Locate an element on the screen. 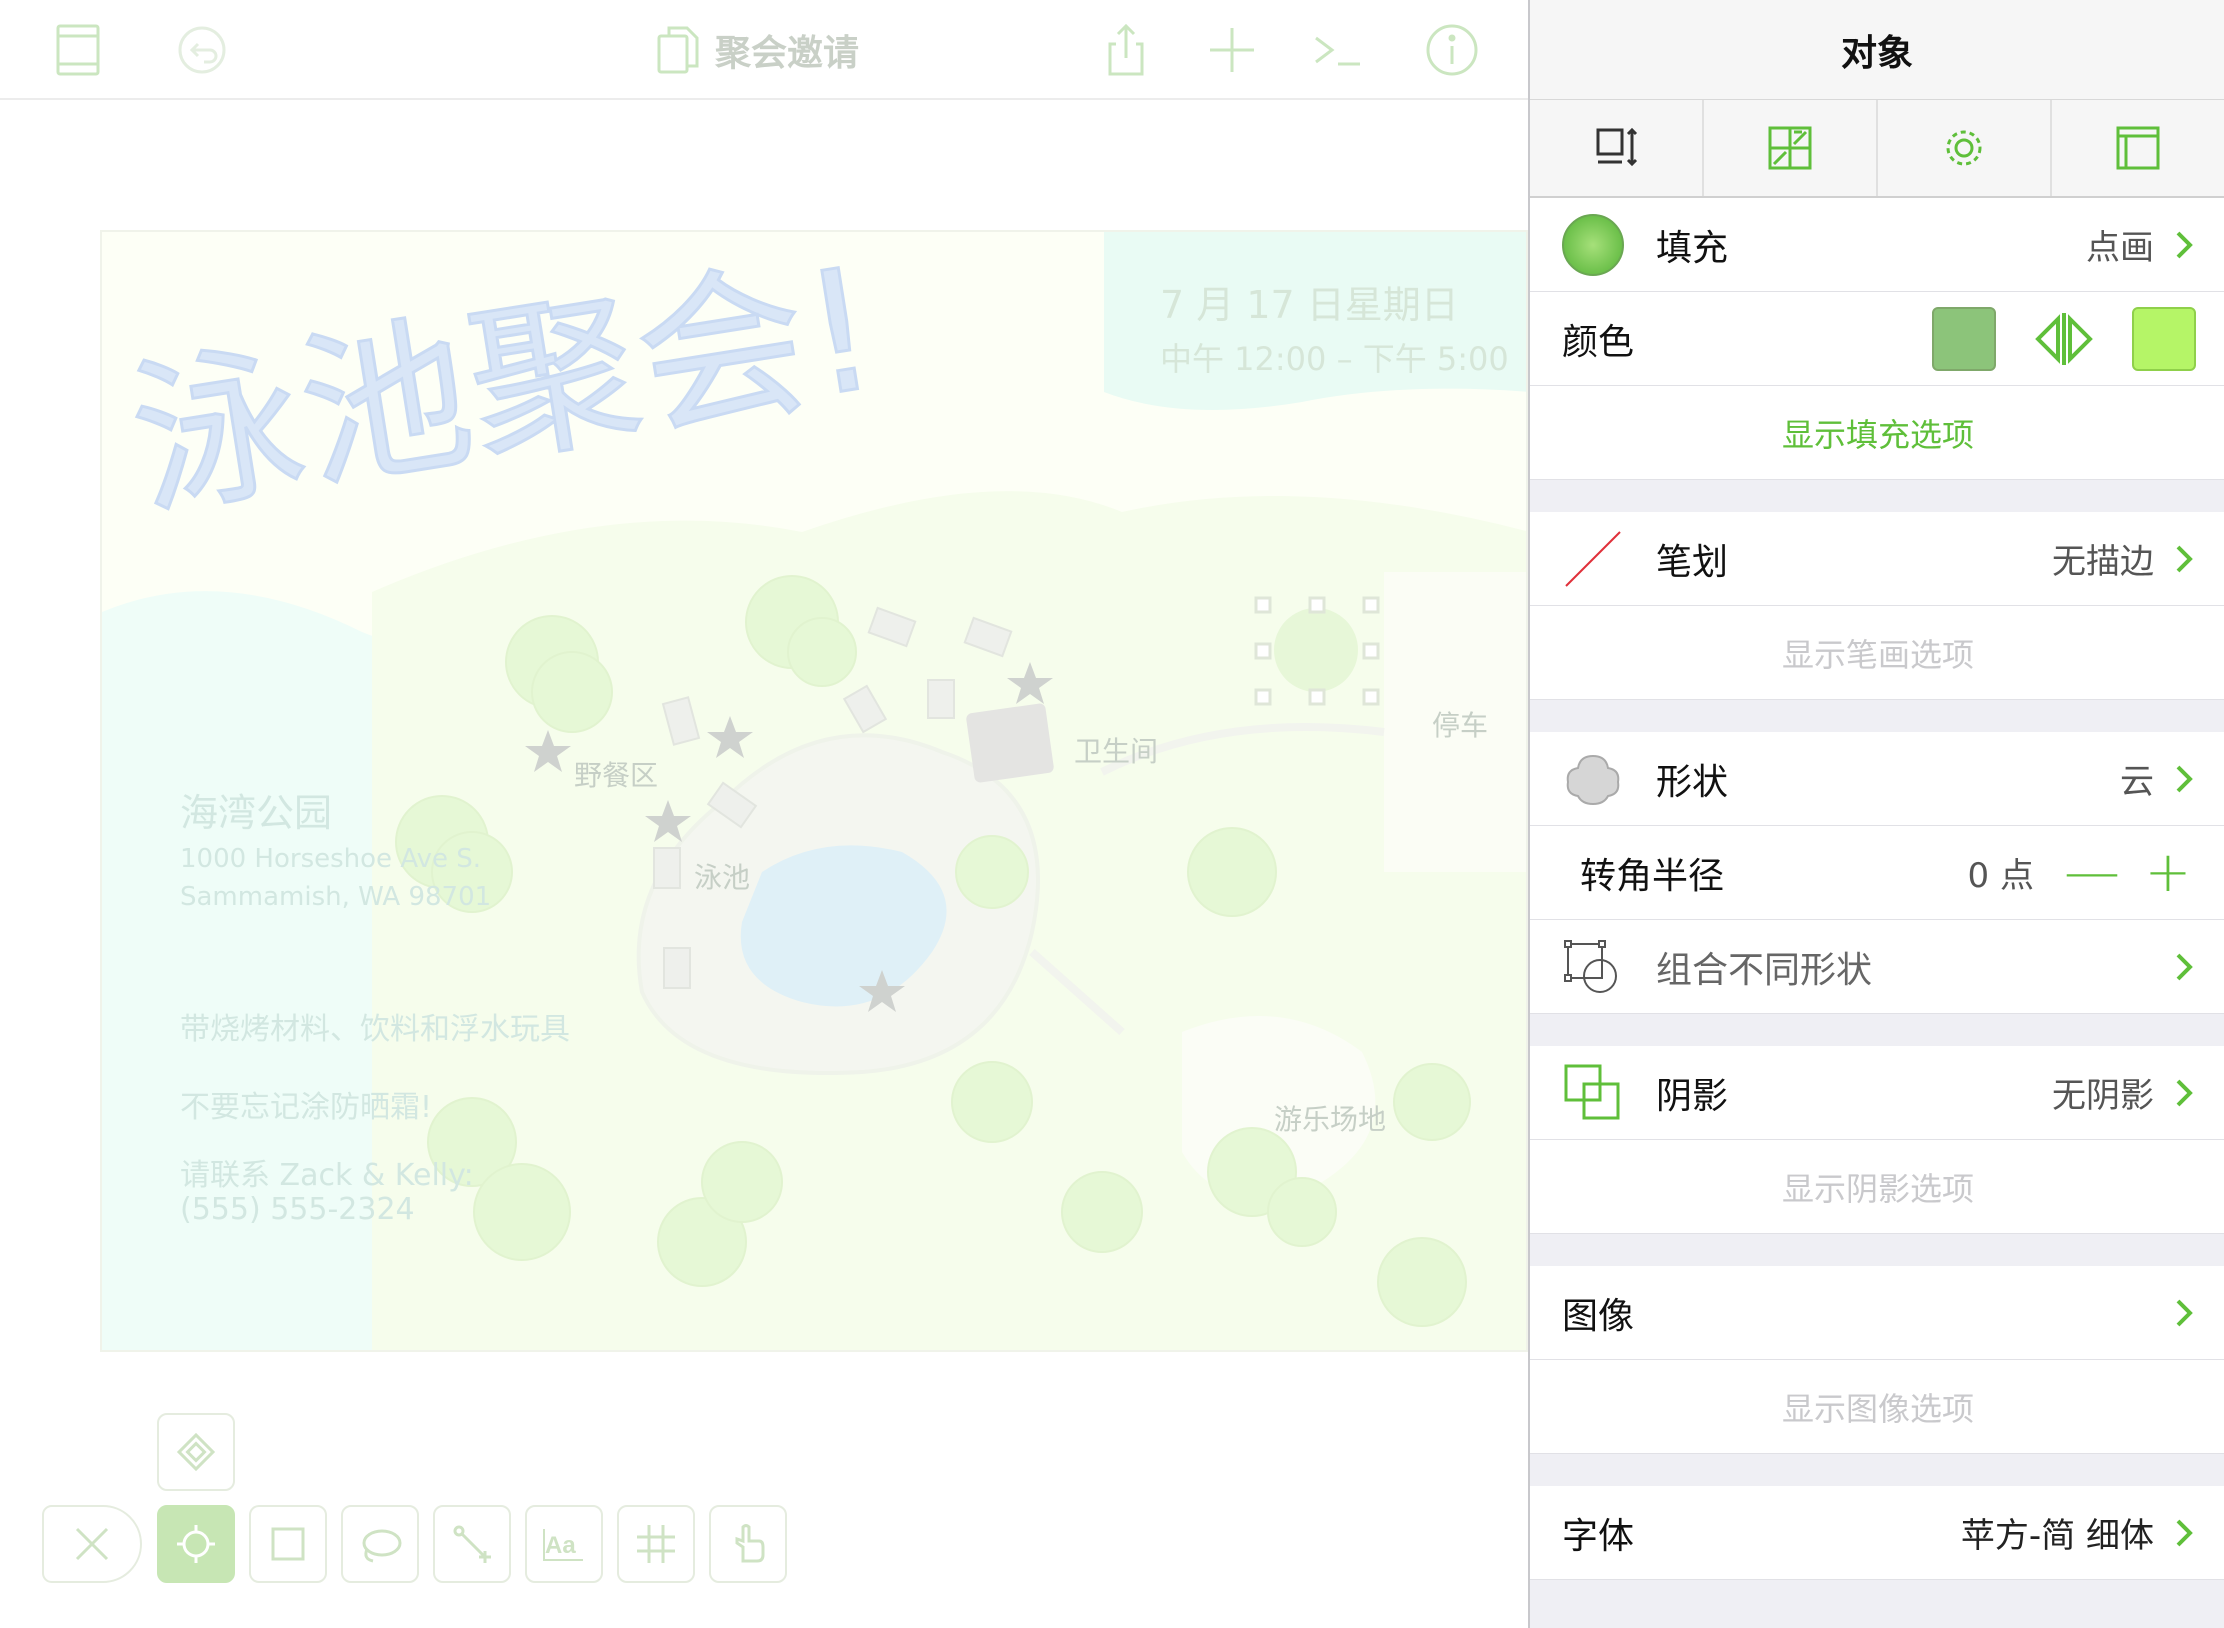  fill-style-tab is located at coordinates (1791, 148).